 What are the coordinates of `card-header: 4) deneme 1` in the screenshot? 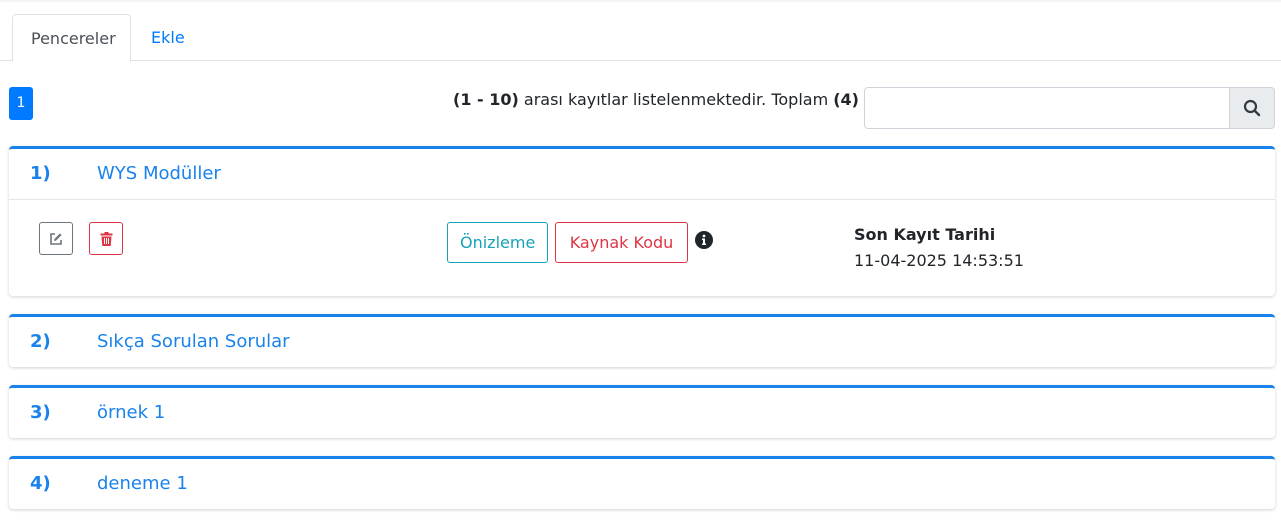 It's located at (642, 484).